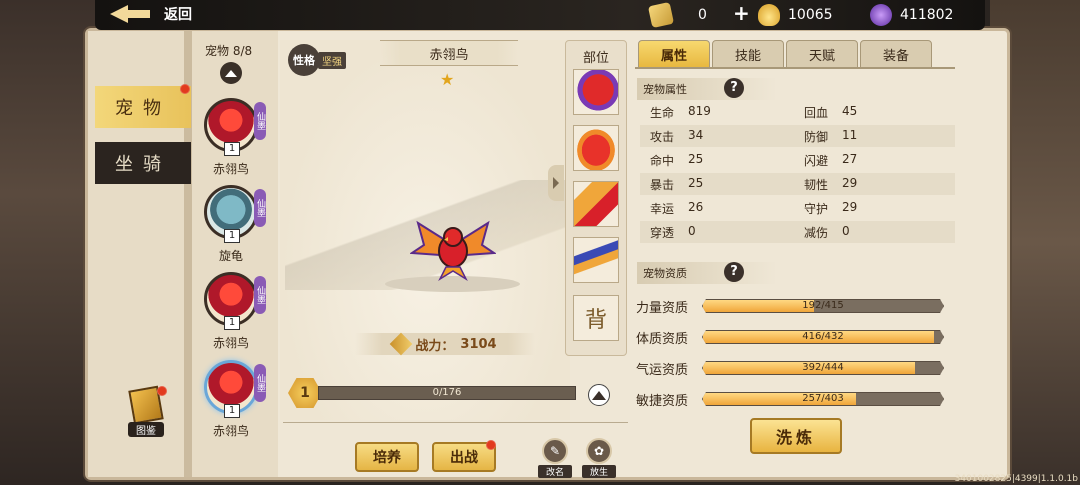  What do you see at coordinates (230, 256) in the screenshot?
I see `pet-name: 旋龟` at bounding box center [230, 256].